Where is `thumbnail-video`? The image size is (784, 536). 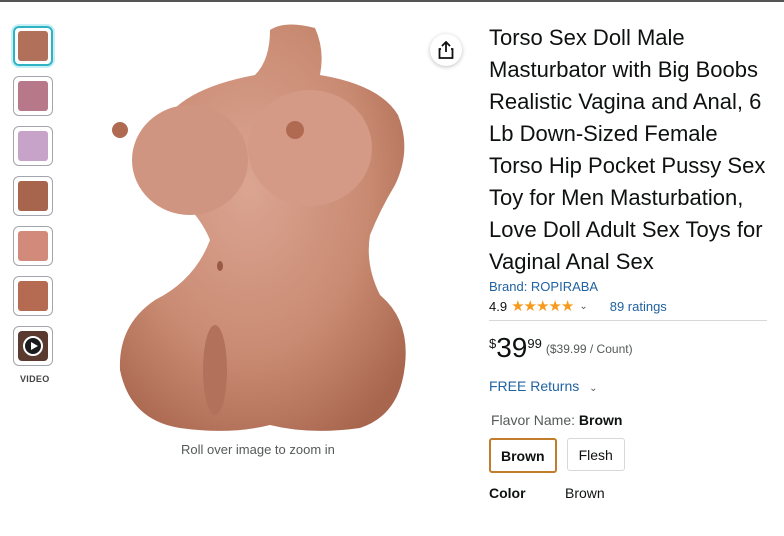
thumbnail-video is located at coordinates (33, 346).